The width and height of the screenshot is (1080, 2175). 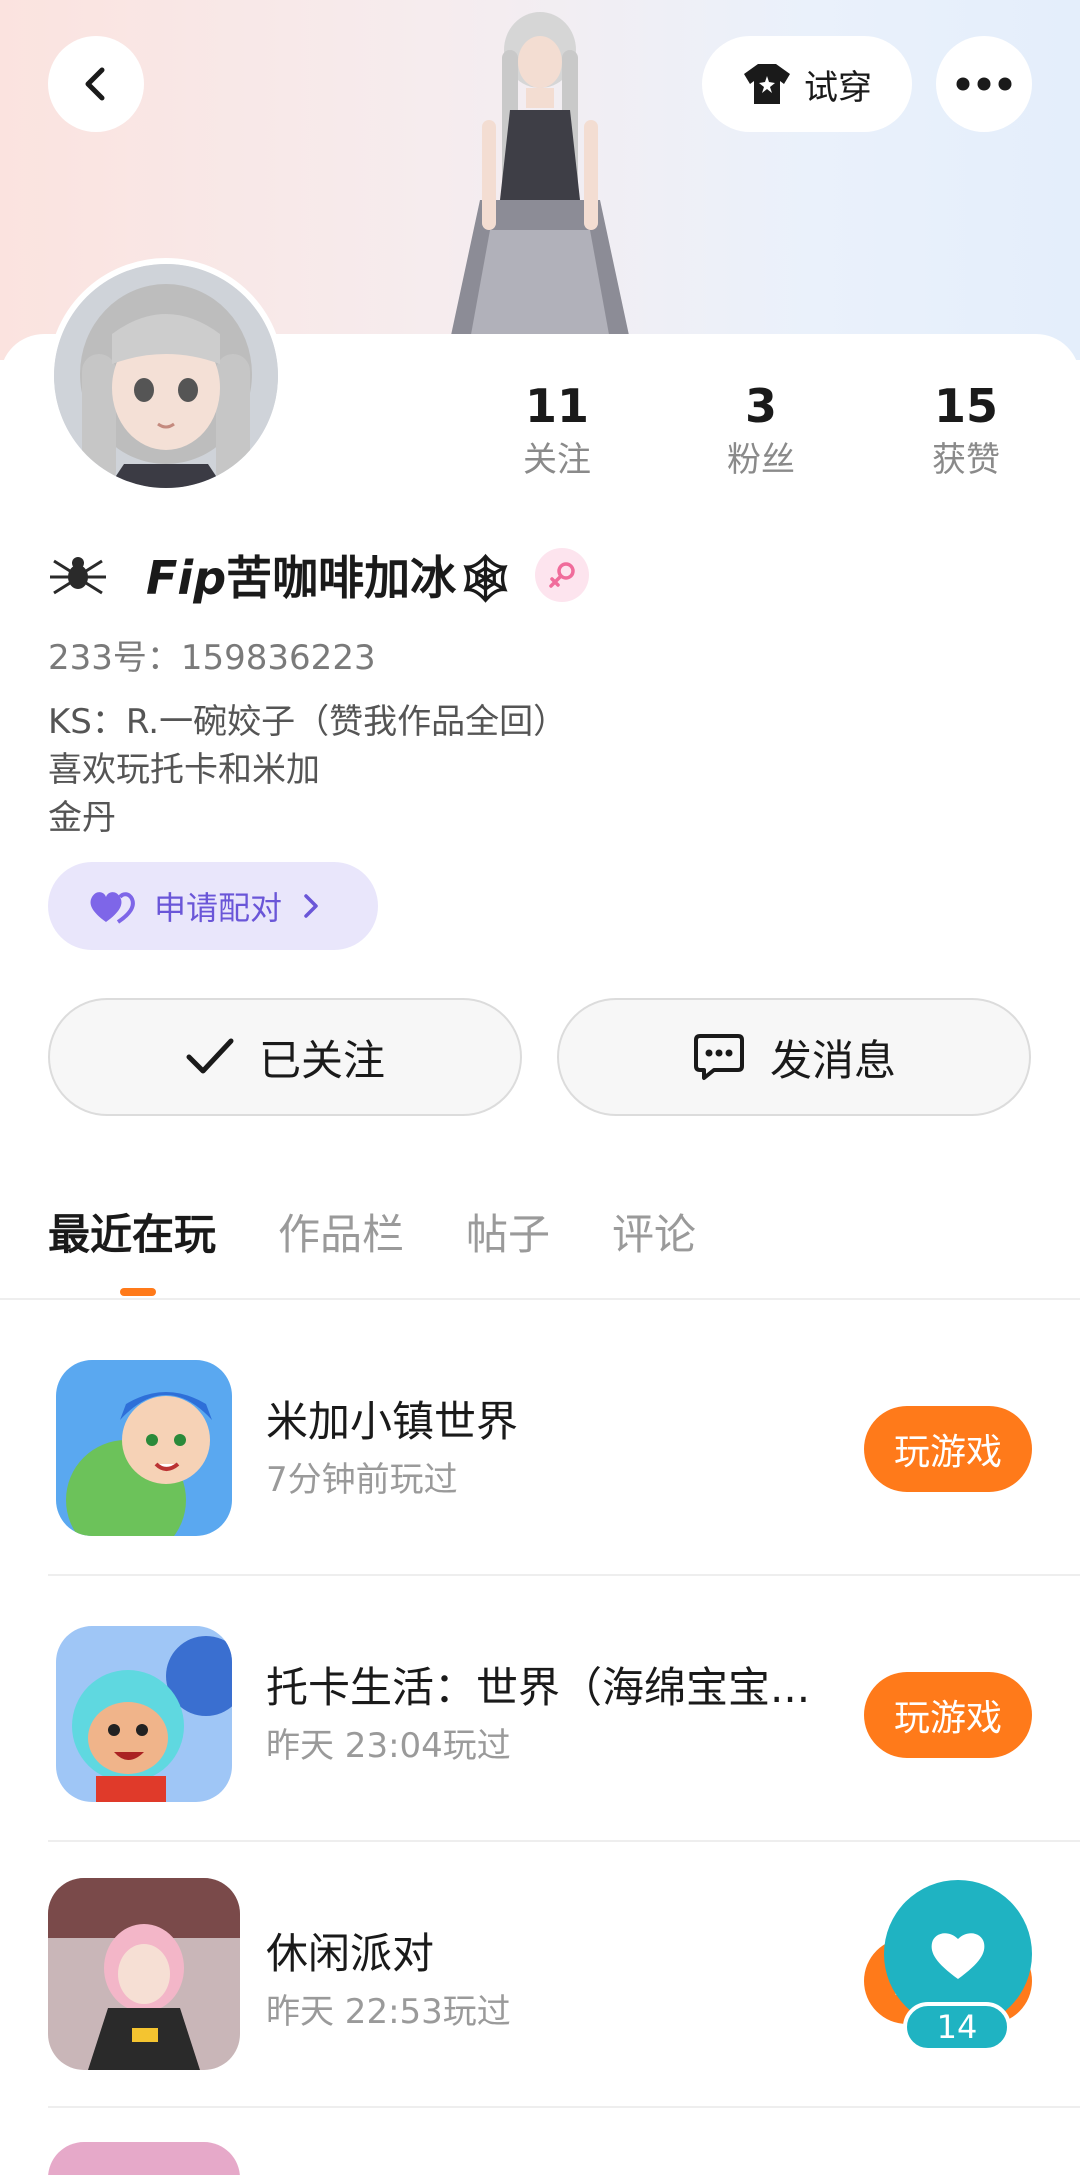 What do you see at coordinates (556, 406) in the screenshot?
I see `following-count: 11` at bounding box center [556, 406].